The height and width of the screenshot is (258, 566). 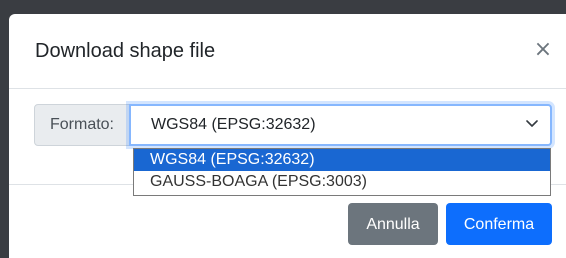 What do you see at coordinates (233, 124) in the screenshot?
I see `format-select-value: WGS84 (EPSG:32632)` at bounding box center [233, 124].